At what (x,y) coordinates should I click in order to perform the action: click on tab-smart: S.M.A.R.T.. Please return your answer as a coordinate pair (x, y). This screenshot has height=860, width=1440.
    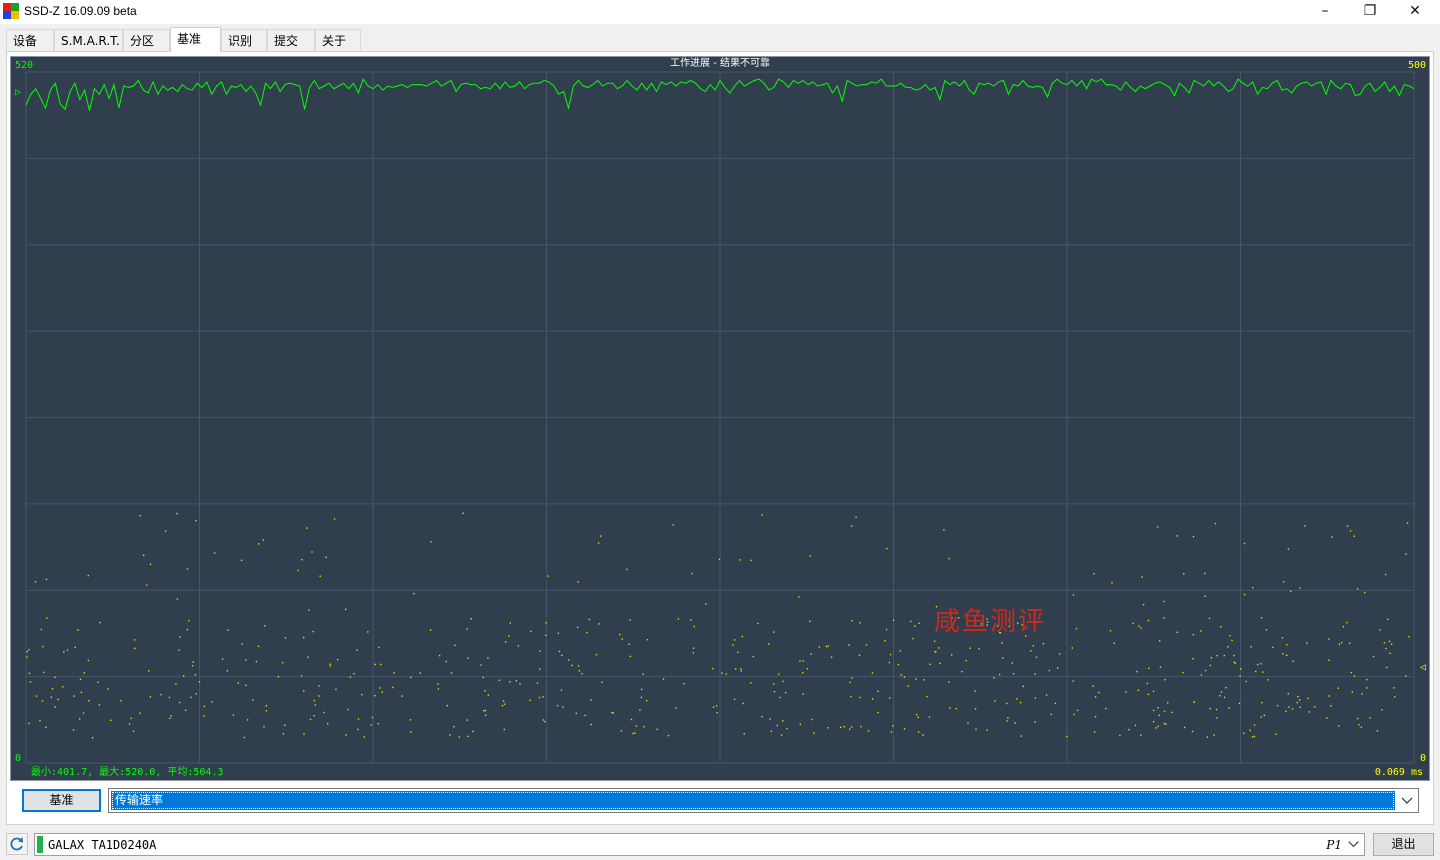
    Looking at the image, I should click on (88, 40).